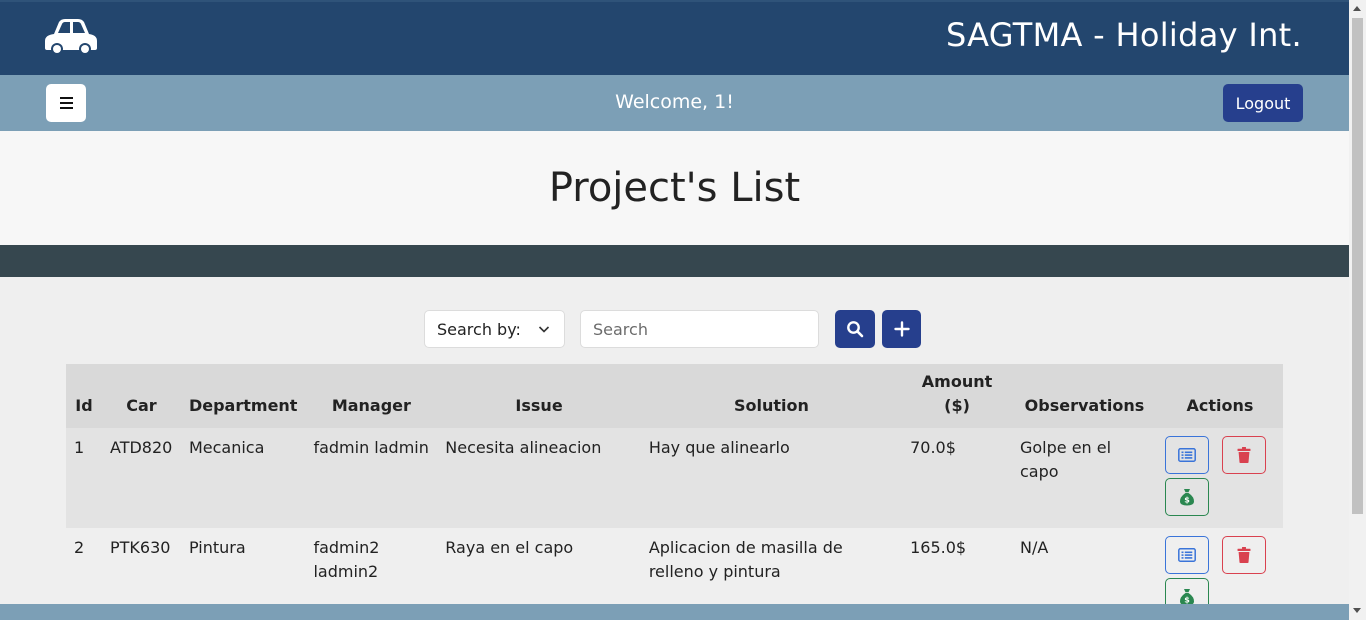 The height and width of the screenshot is (620, 1366). I want to click on money-bag-icon: $, so click(1186, 497).